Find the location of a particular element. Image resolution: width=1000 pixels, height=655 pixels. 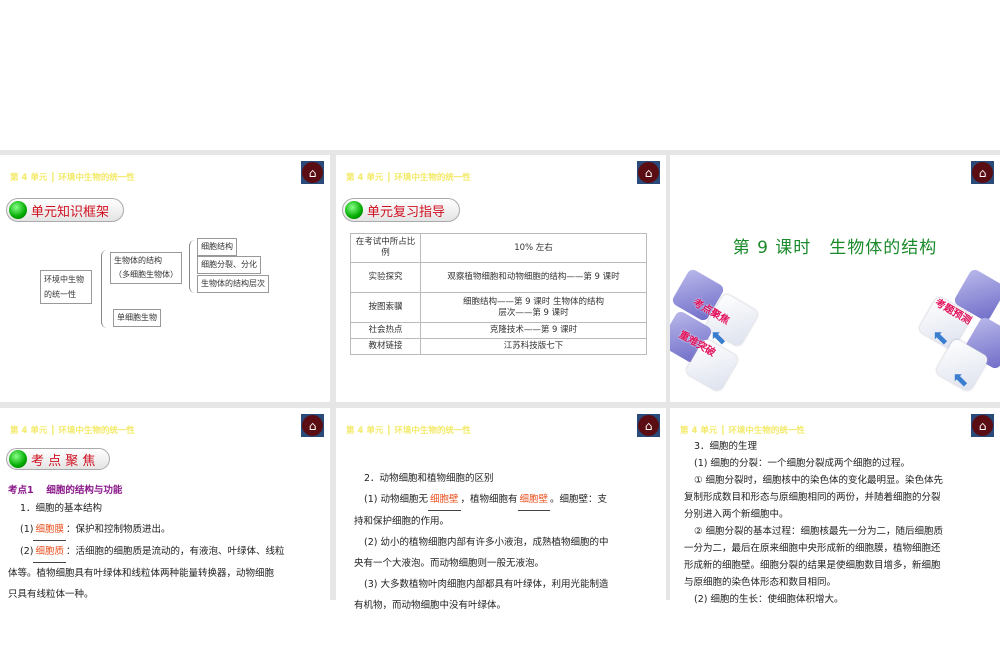

text-line: 与原细胞的染色体形态和数目相同。 is located at coordinates (760, 582).